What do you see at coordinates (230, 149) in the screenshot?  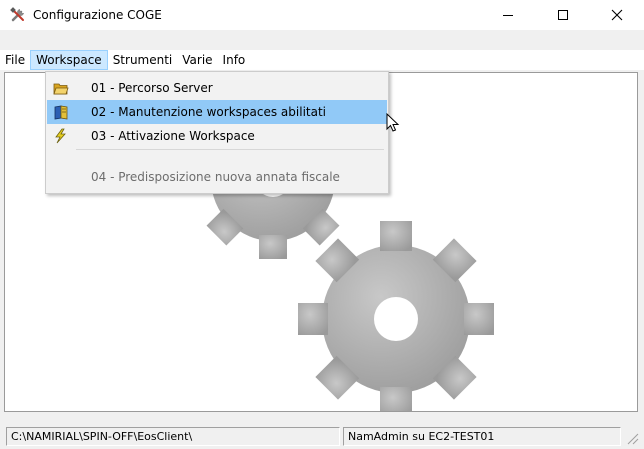 I see `menu-separator` at bounding box center [230, 149].